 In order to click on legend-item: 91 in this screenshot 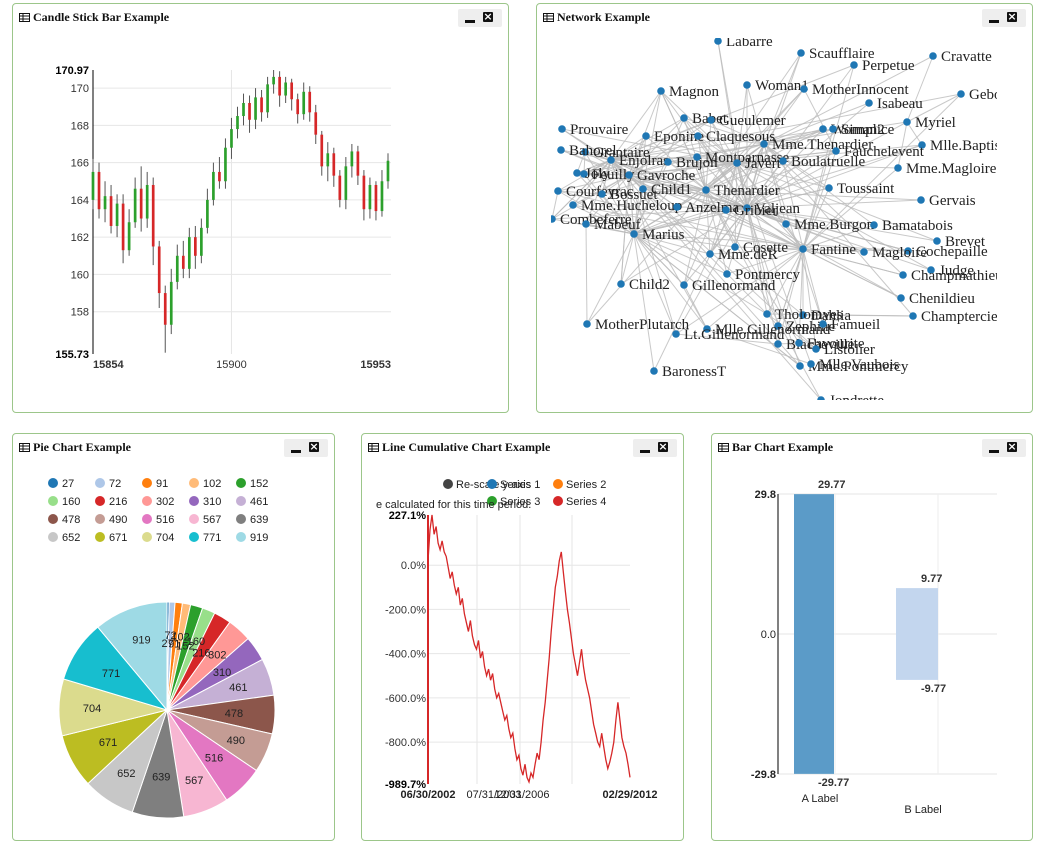, I will do `click(155, 484)`.